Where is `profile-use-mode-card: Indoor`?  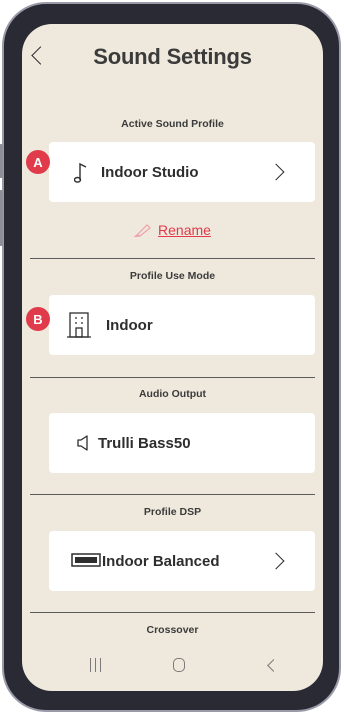
profile-use-mode-card: Indoor is located at coordinates (182, 325).